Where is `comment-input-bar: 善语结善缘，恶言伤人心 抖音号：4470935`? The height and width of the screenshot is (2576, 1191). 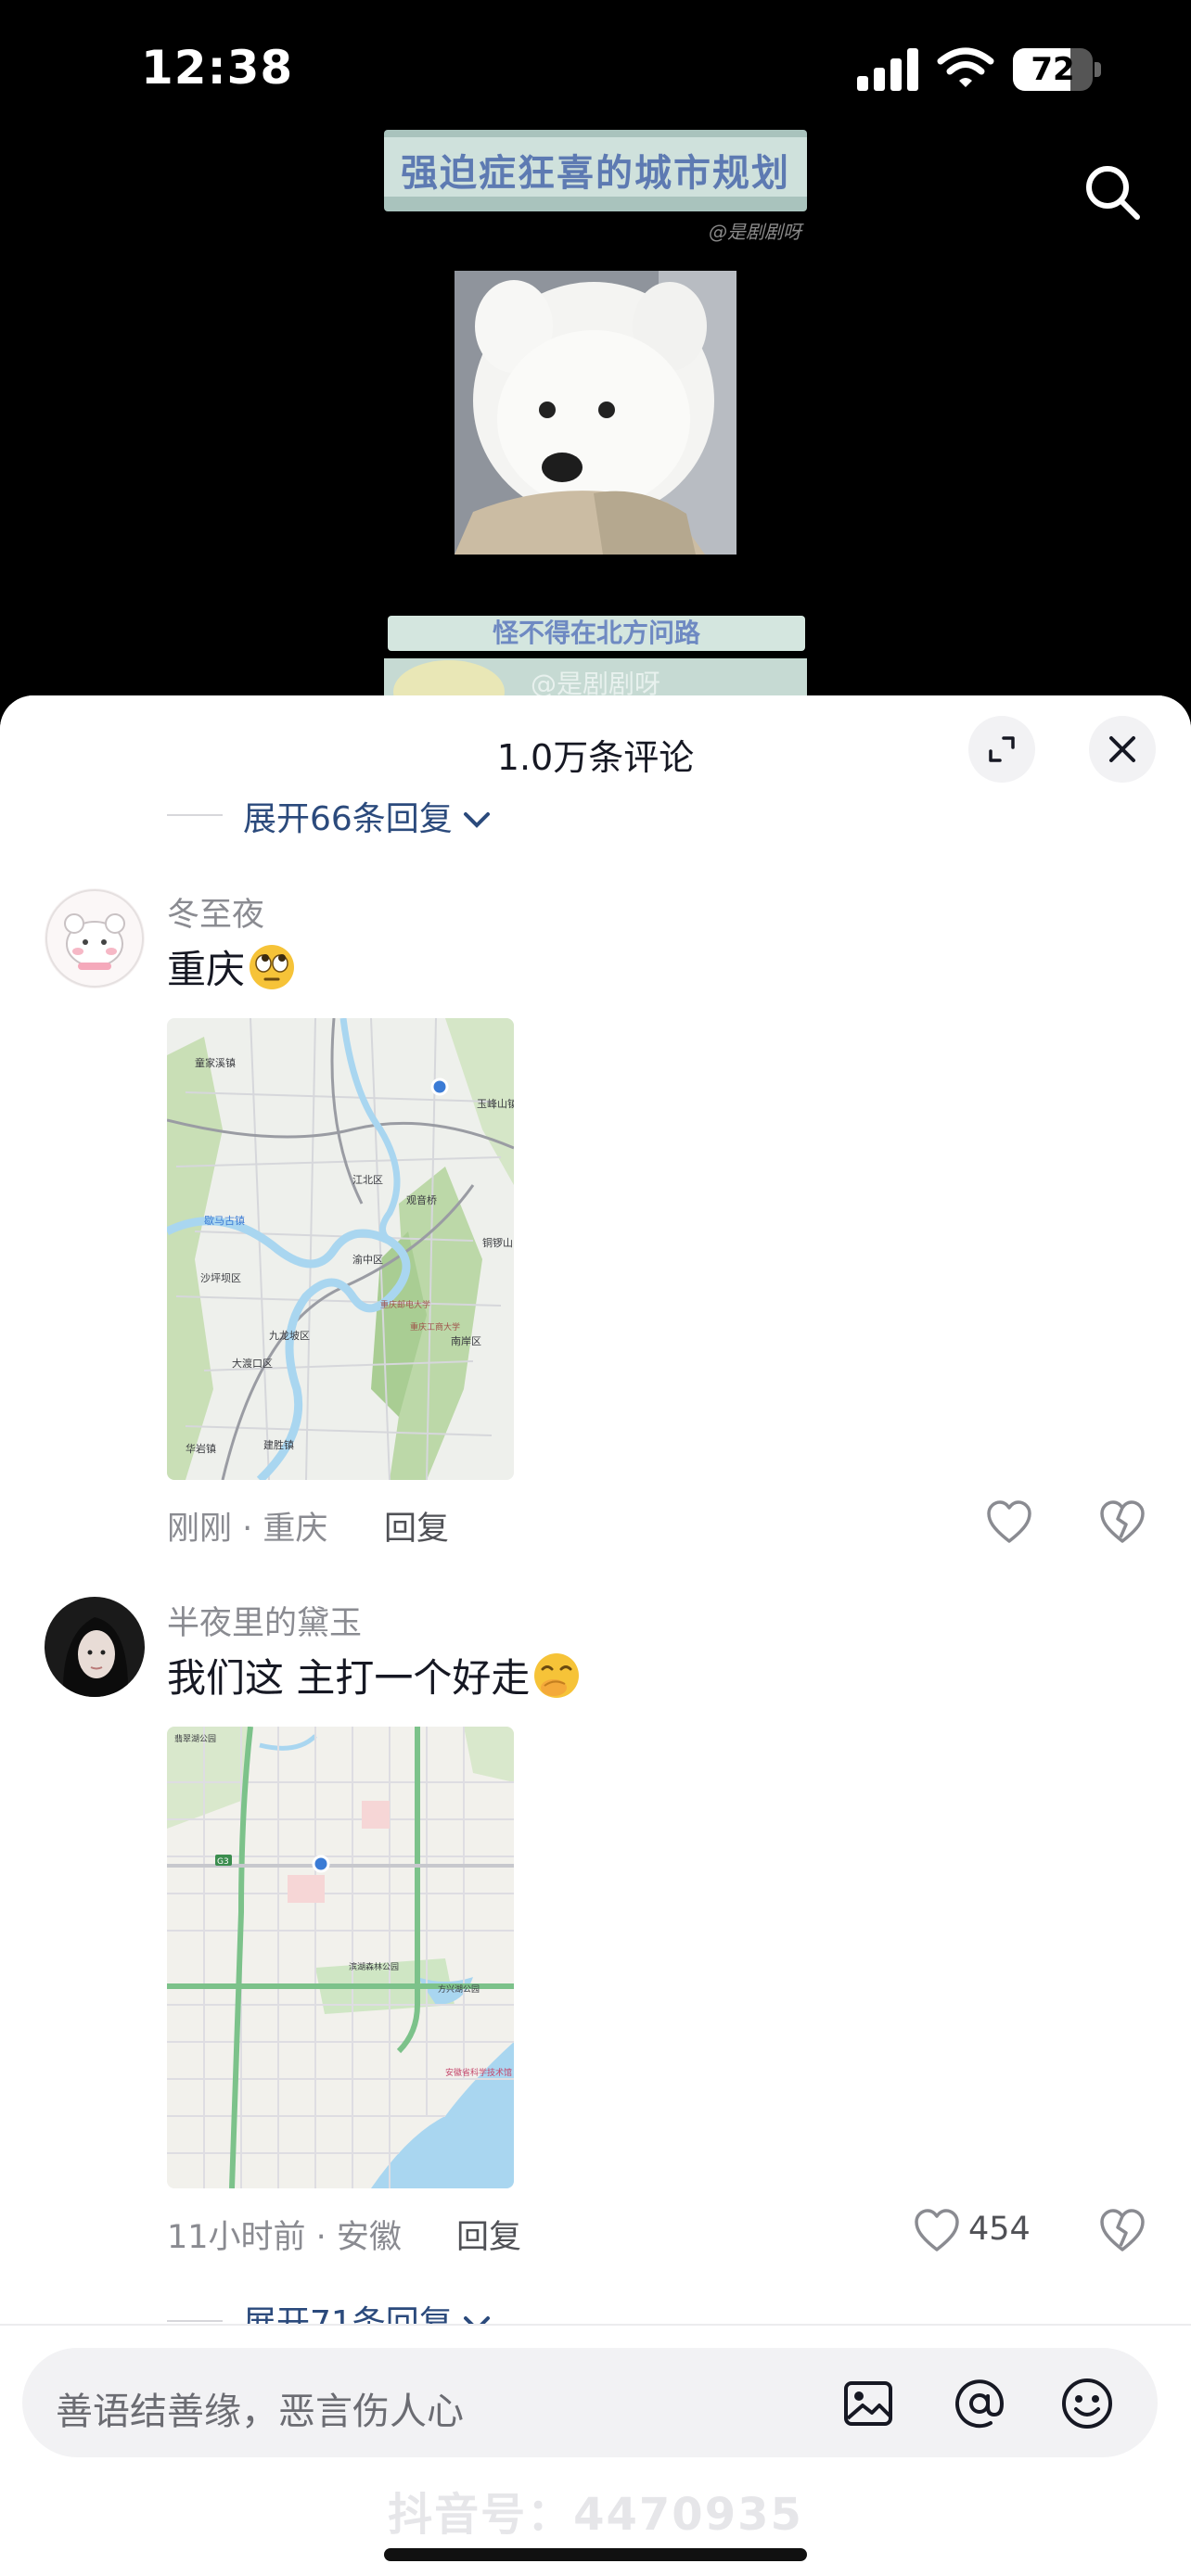 comment-input-bar: 善语结善缘，恶言伤人心 抖音号：4470935 is located at coordinates (595, 2450).